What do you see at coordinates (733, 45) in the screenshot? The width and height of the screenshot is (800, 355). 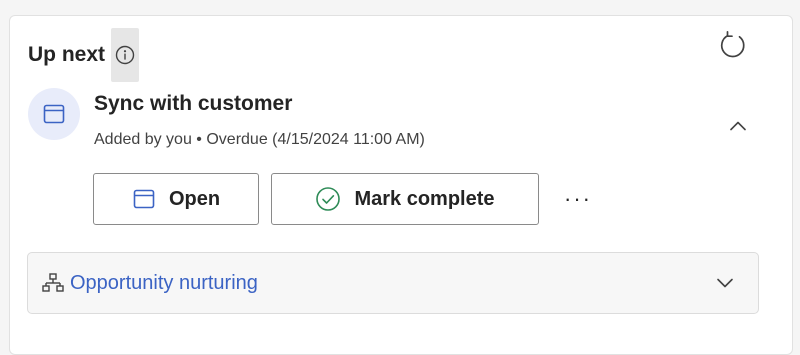 I see `refresh-icon` at bounding box center [733, 45].